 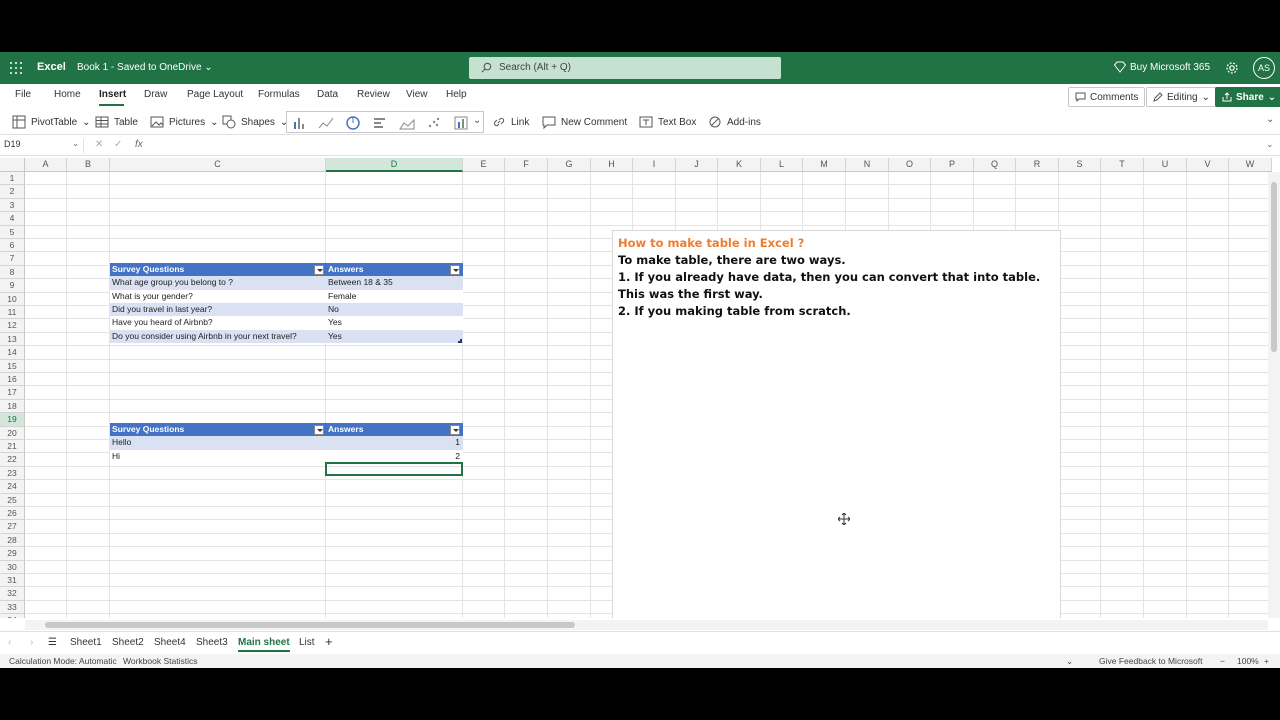 What do you see at coordinates (12, 420) in the screenshot?
I see `row-header-19: 19` at bounding box center [12, 420].